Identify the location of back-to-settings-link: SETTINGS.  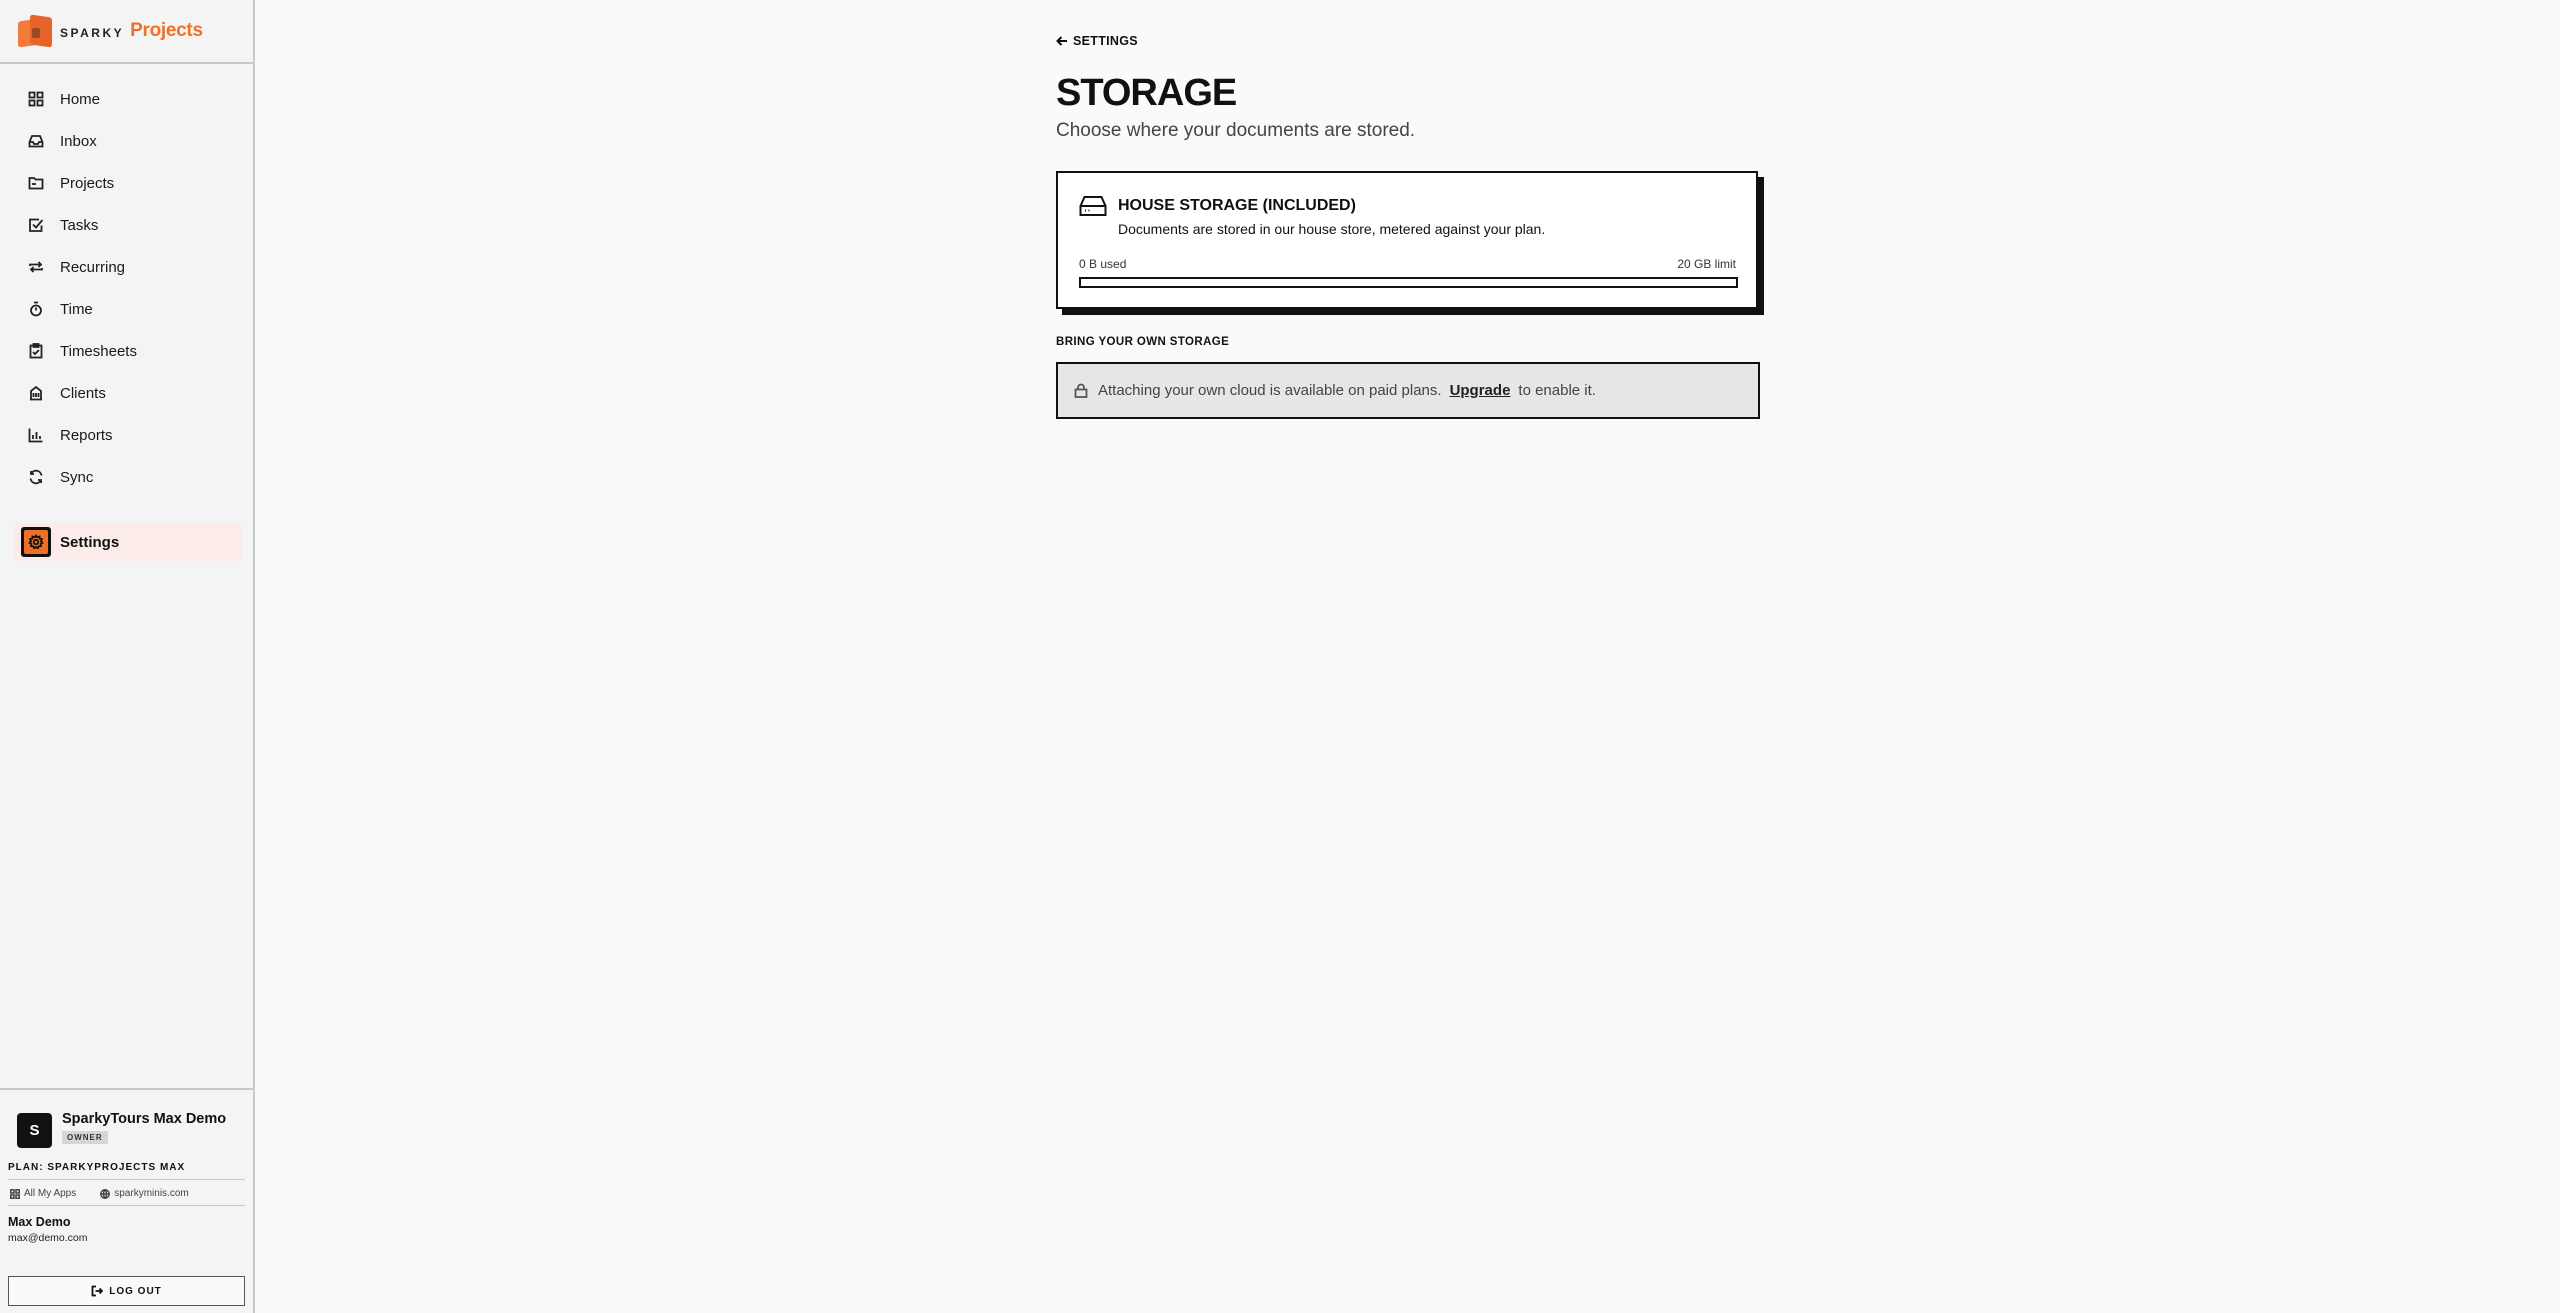
(1097, 41).